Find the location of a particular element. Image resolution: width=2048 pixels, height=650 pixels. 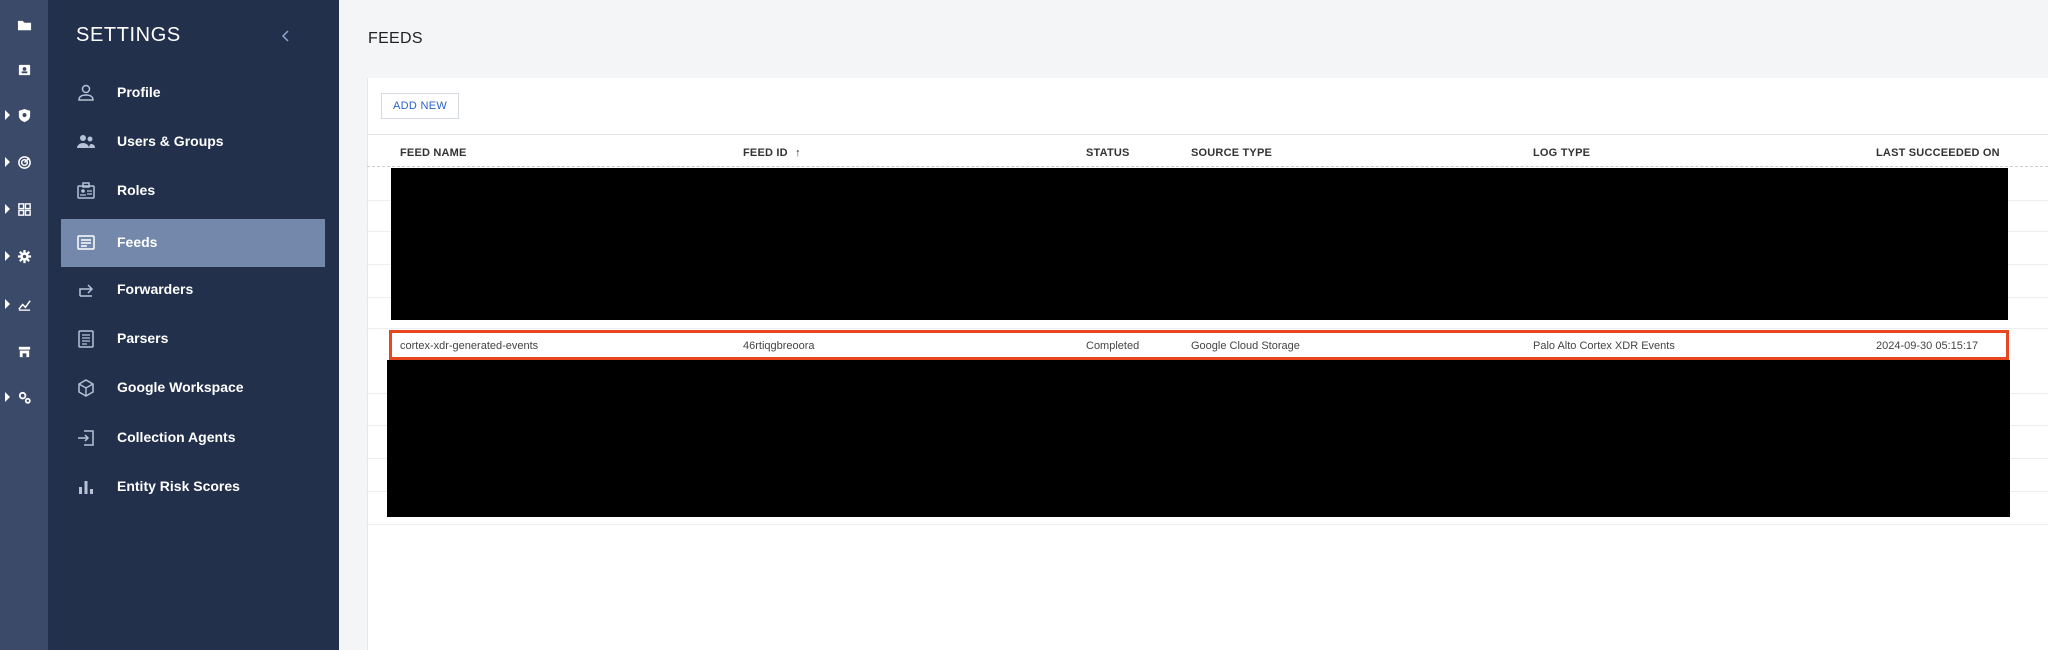

sidebar-item-label: Roles is located at coordinates (136, 190).